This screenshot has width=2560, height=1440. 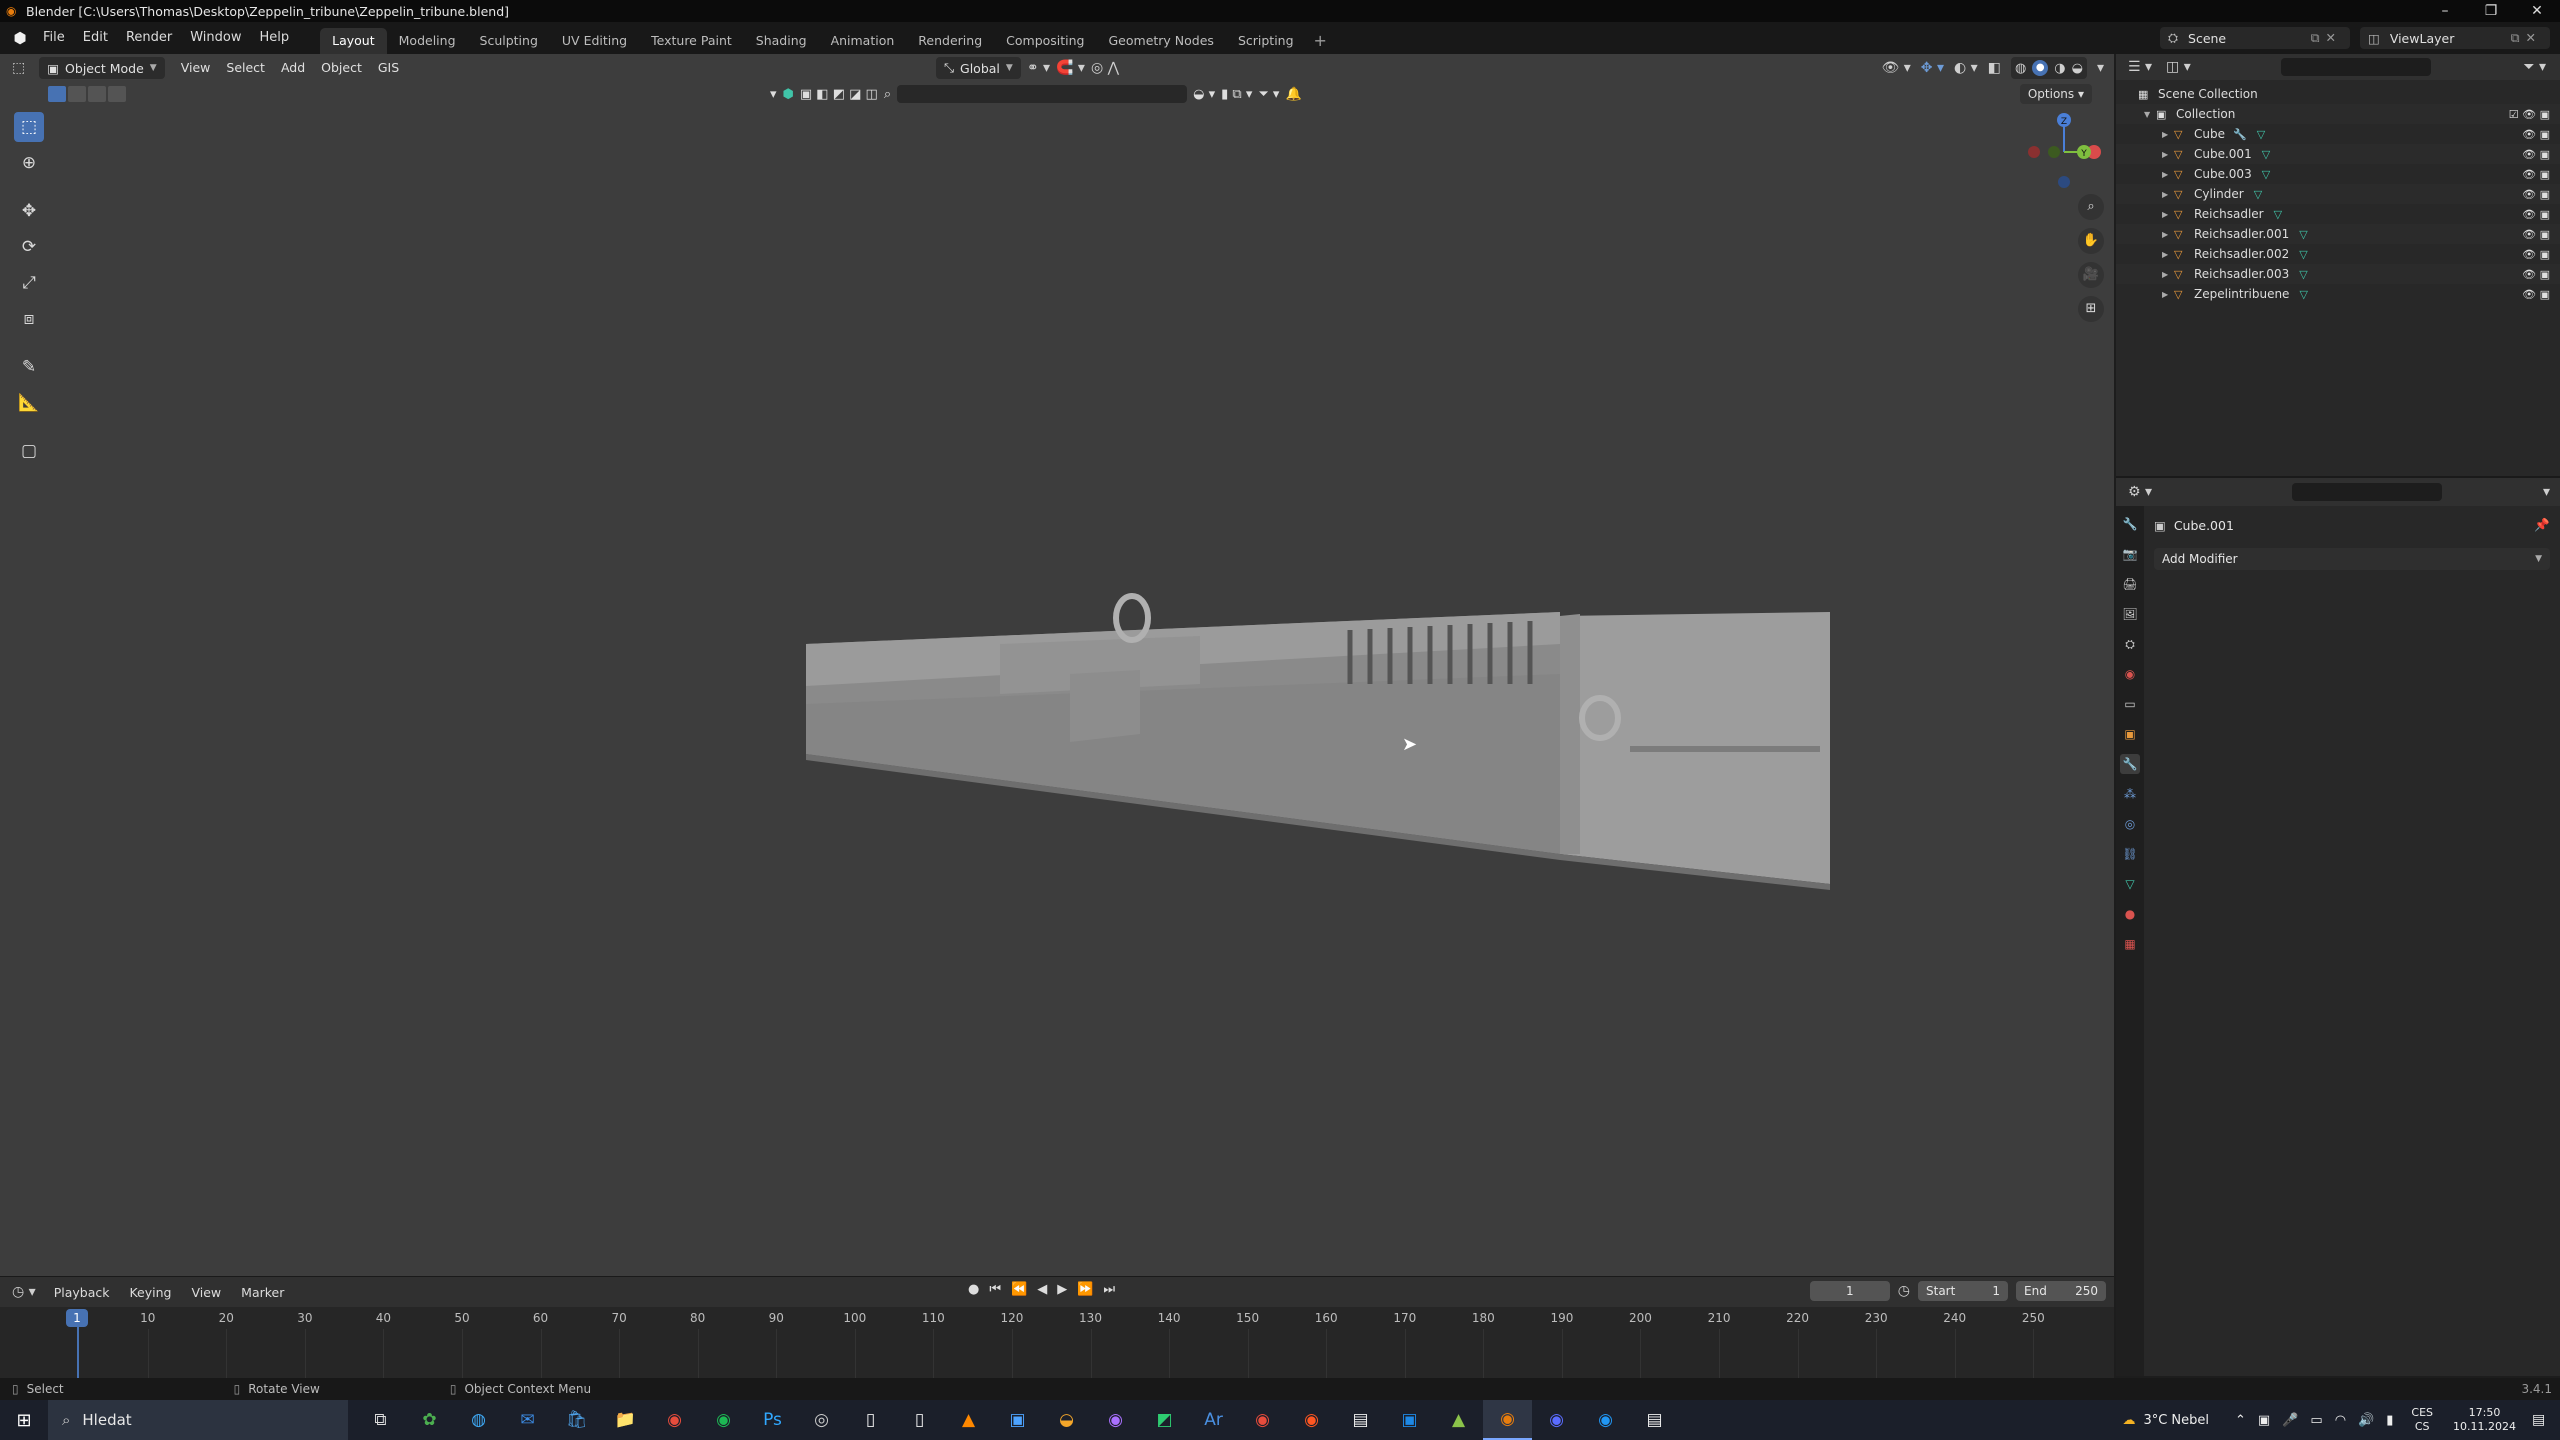 I want to click on solid-shading-icon: ●, so click(x=2040, y=68).